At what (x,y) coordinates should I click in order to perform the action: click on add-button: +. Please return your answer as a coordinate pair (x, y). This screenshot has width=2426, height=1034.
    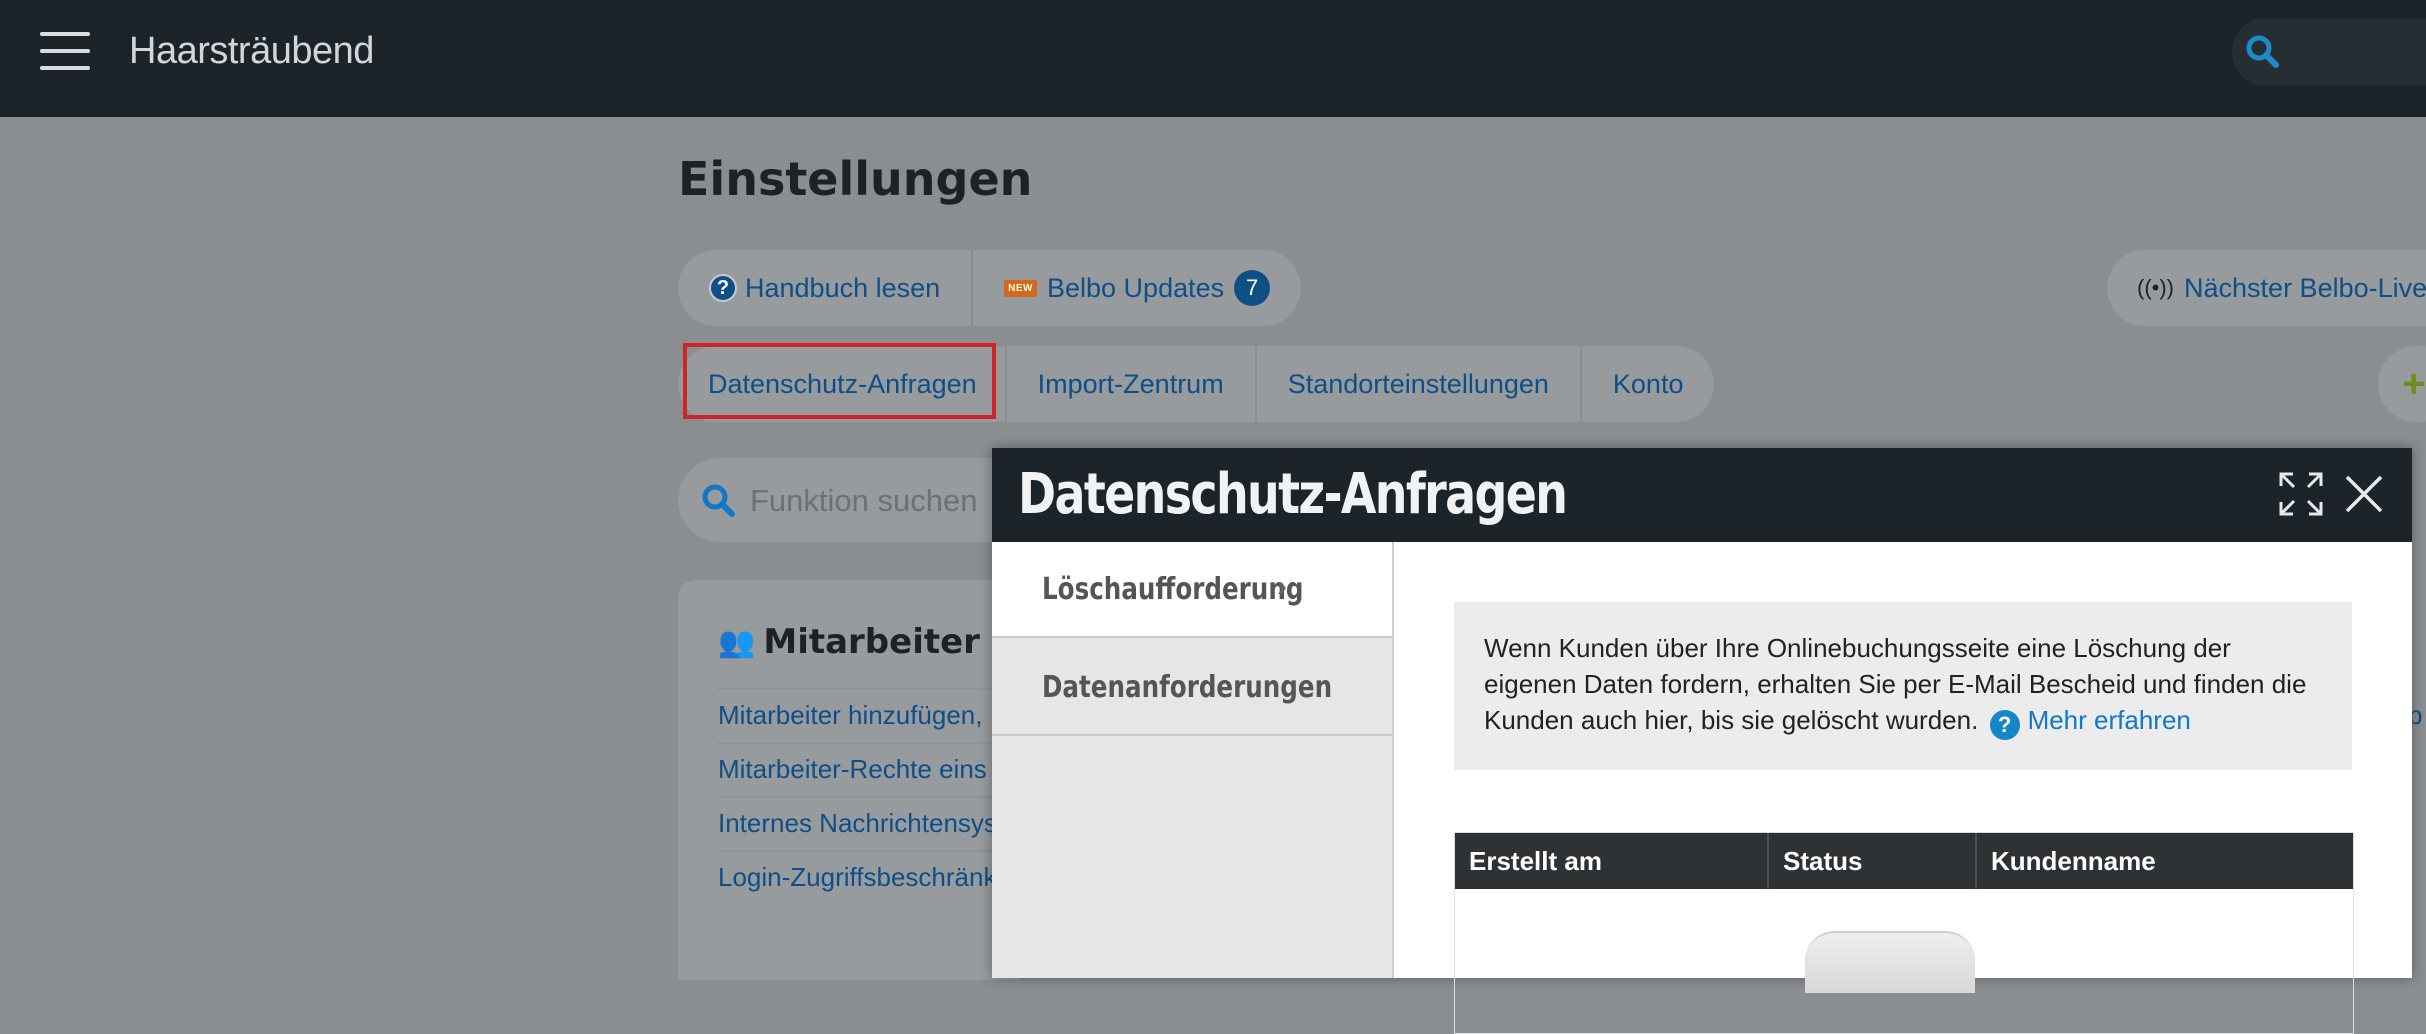
    Looking at the image, I should click on (2402, 384).